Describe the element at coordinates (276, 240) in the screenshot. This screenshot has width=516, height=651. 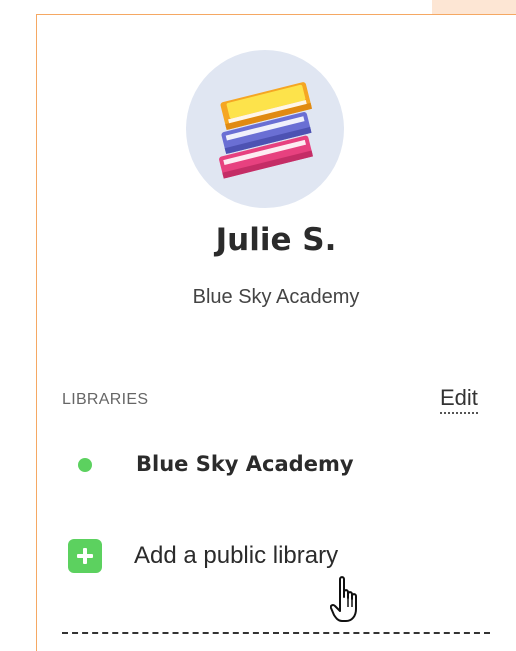
I see `user-name: Julie S.` at that location.